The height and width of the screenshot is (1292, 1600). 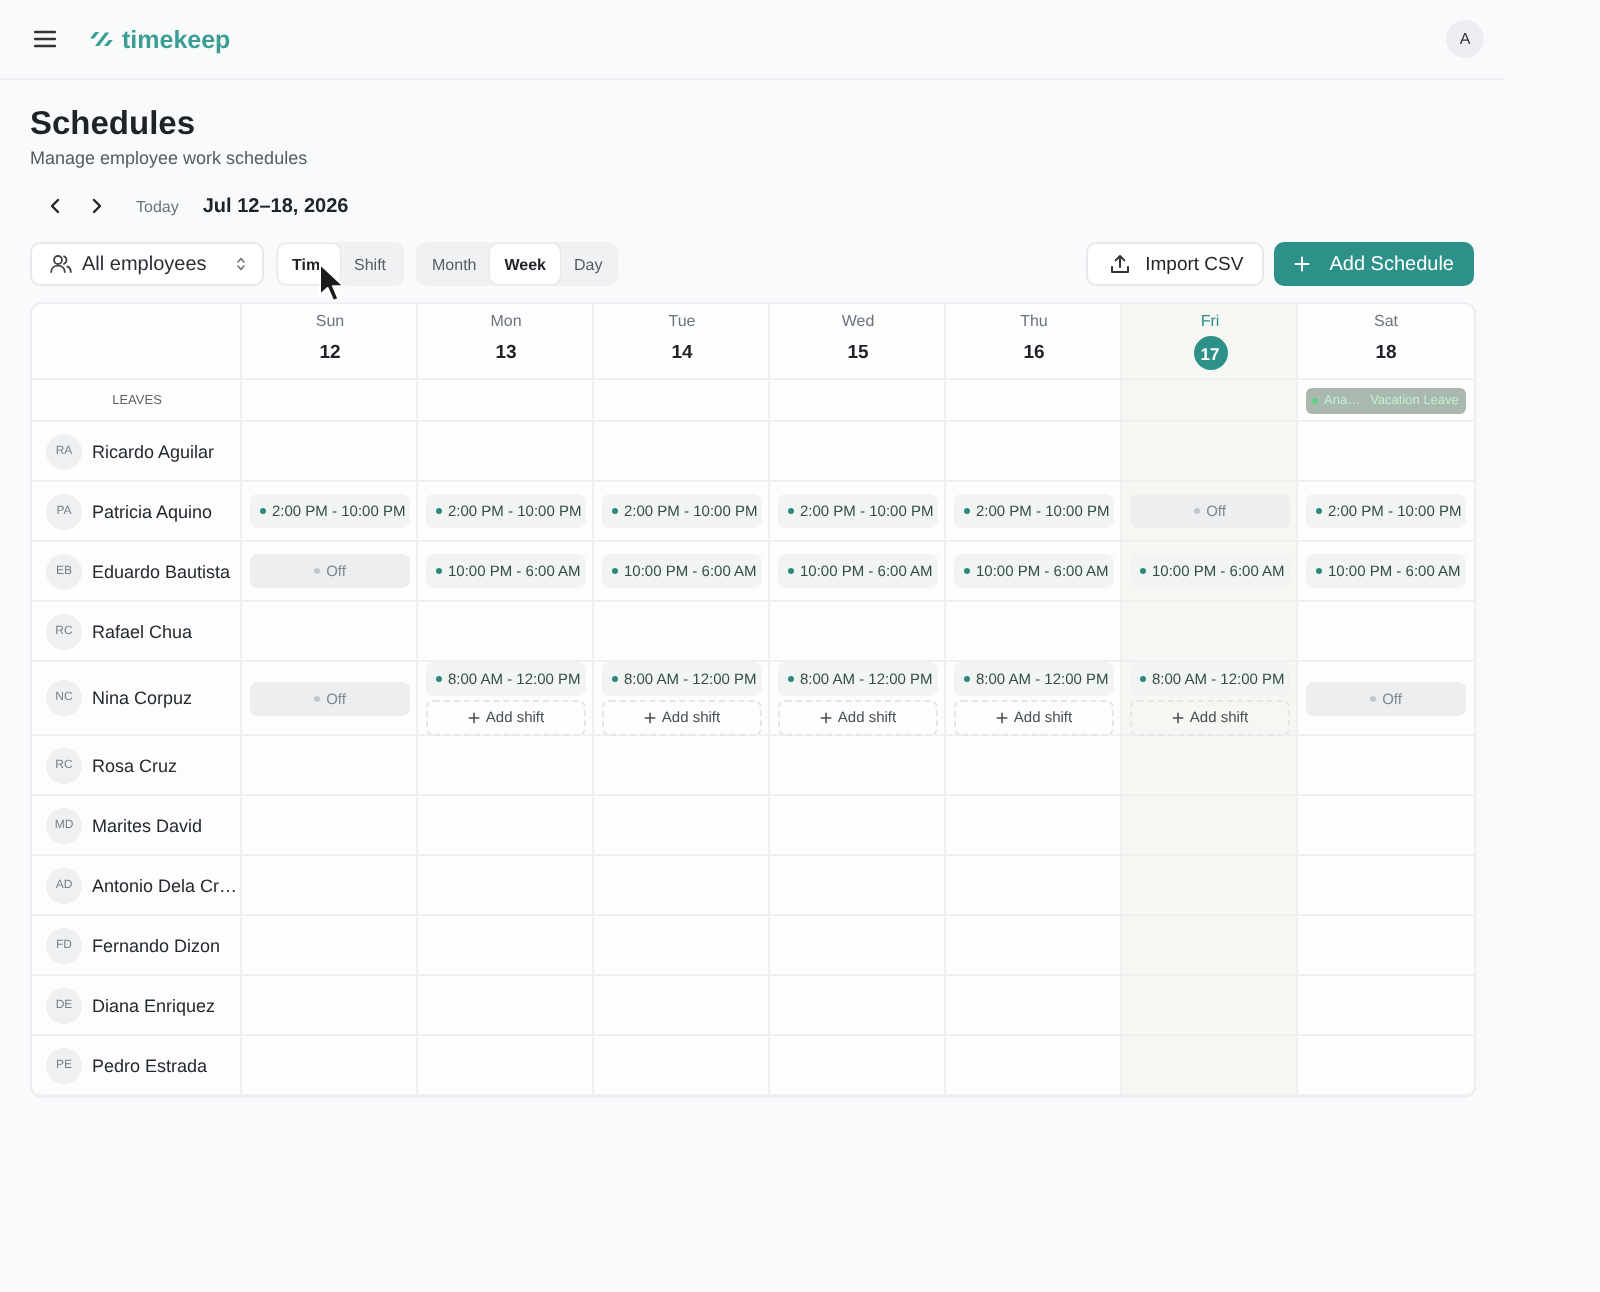 I want to click on employee-name: Nina Corpuz, so click(x=142, y=698).